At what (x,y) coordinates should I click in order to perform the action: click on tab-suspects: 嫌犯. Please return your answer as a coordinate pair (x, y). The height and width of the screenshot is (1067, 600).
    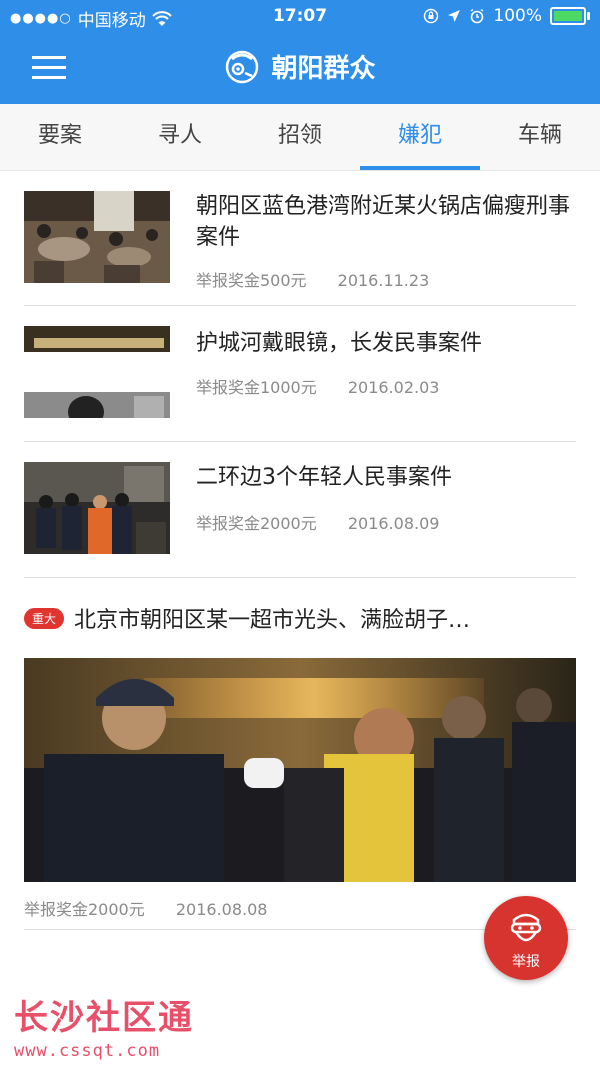
    Looking at the image, I should click on (420, 137).